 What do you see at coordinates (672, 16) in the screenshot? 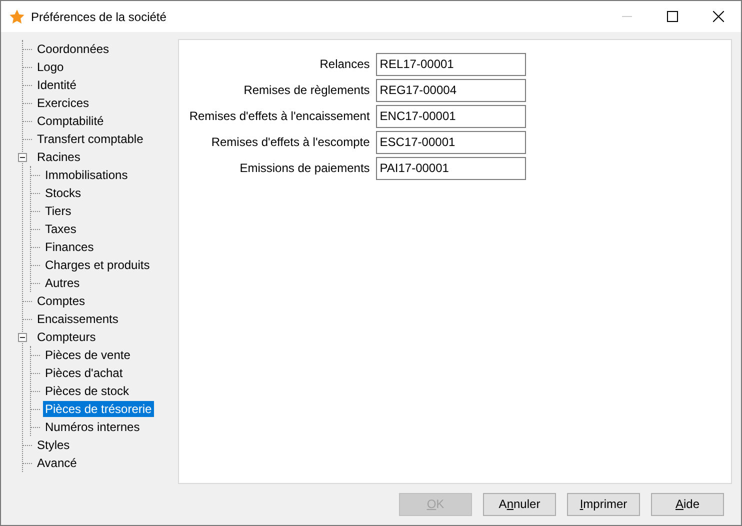
I see `maximize-icon` at bounding box center [672, 16].